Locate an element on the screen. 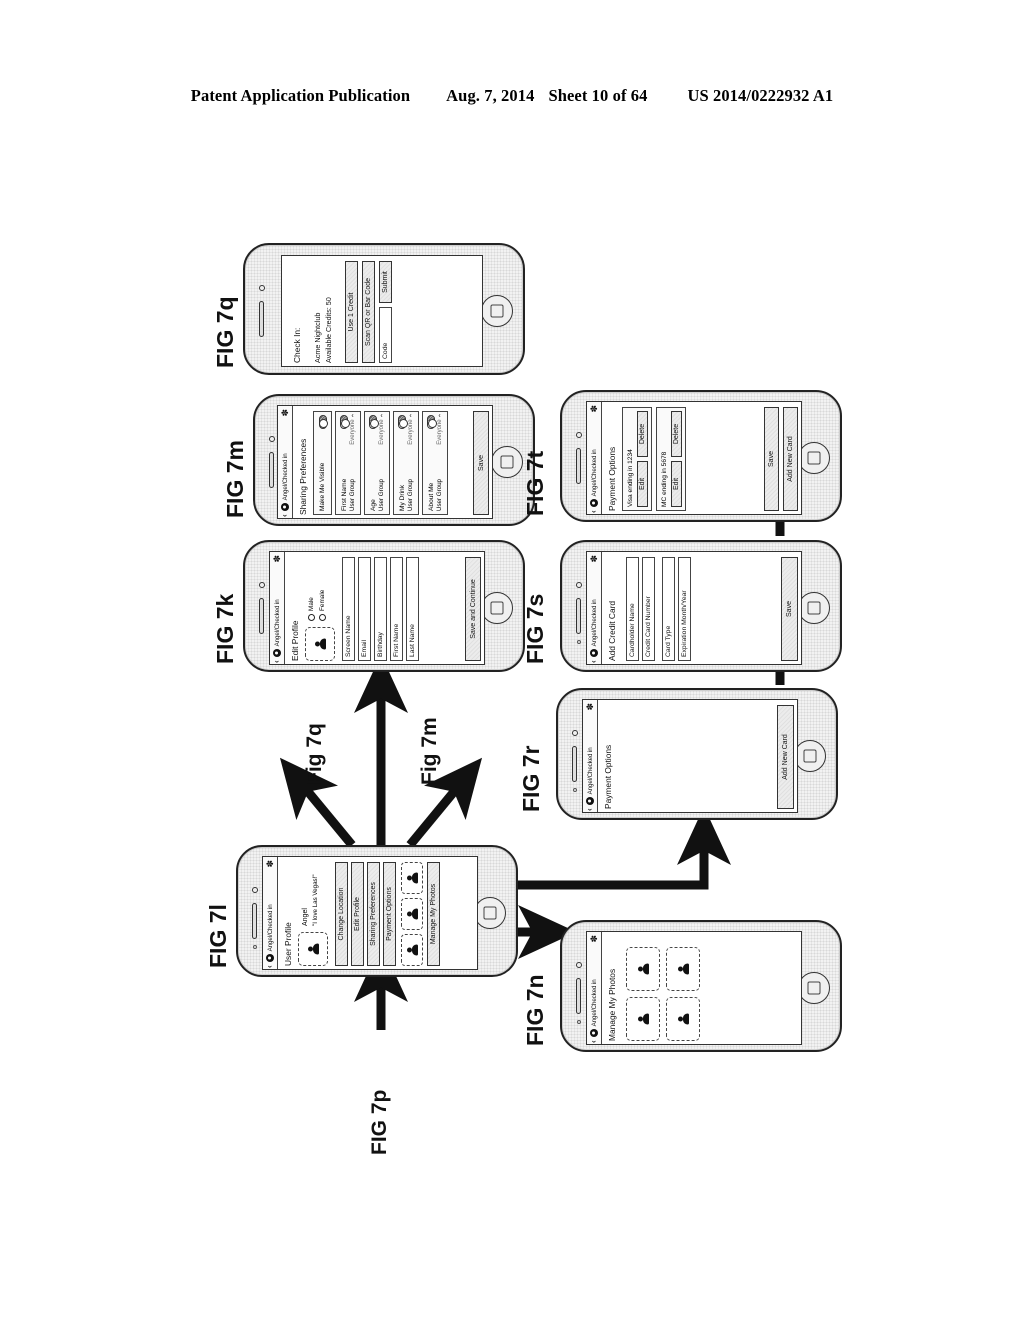 This screenshot has height=1320, width=1024. sharing-row: Age User Group Everyone ‹ is located at coordinates (377, 463).